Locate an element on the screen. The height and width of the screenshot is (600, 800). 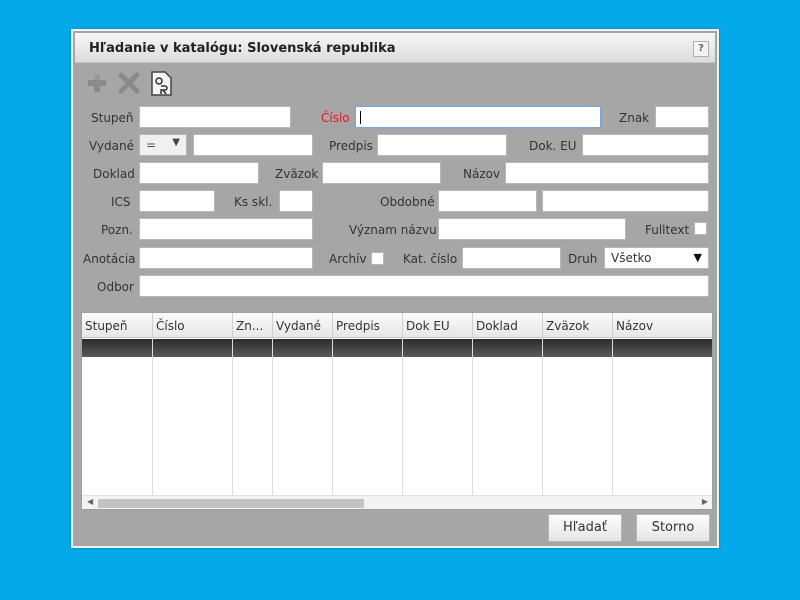
col-header-stupen: Stupeň is located at coordinates (117, 325).